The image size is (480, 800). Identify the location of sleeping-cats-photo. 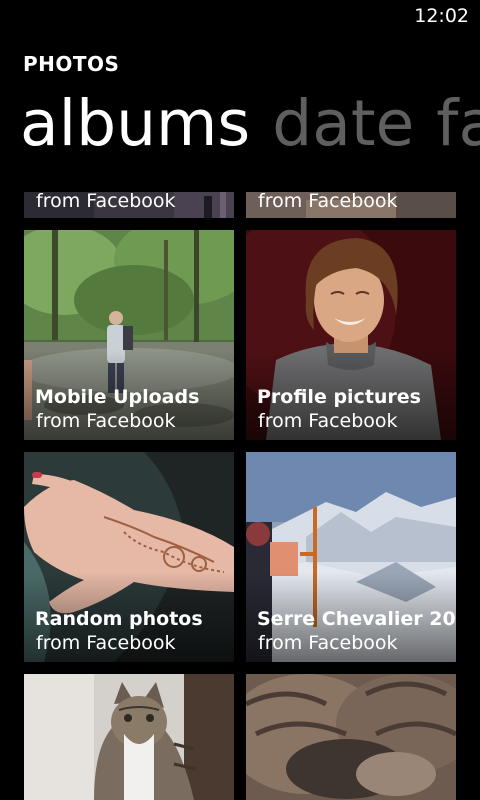
(351, 737).